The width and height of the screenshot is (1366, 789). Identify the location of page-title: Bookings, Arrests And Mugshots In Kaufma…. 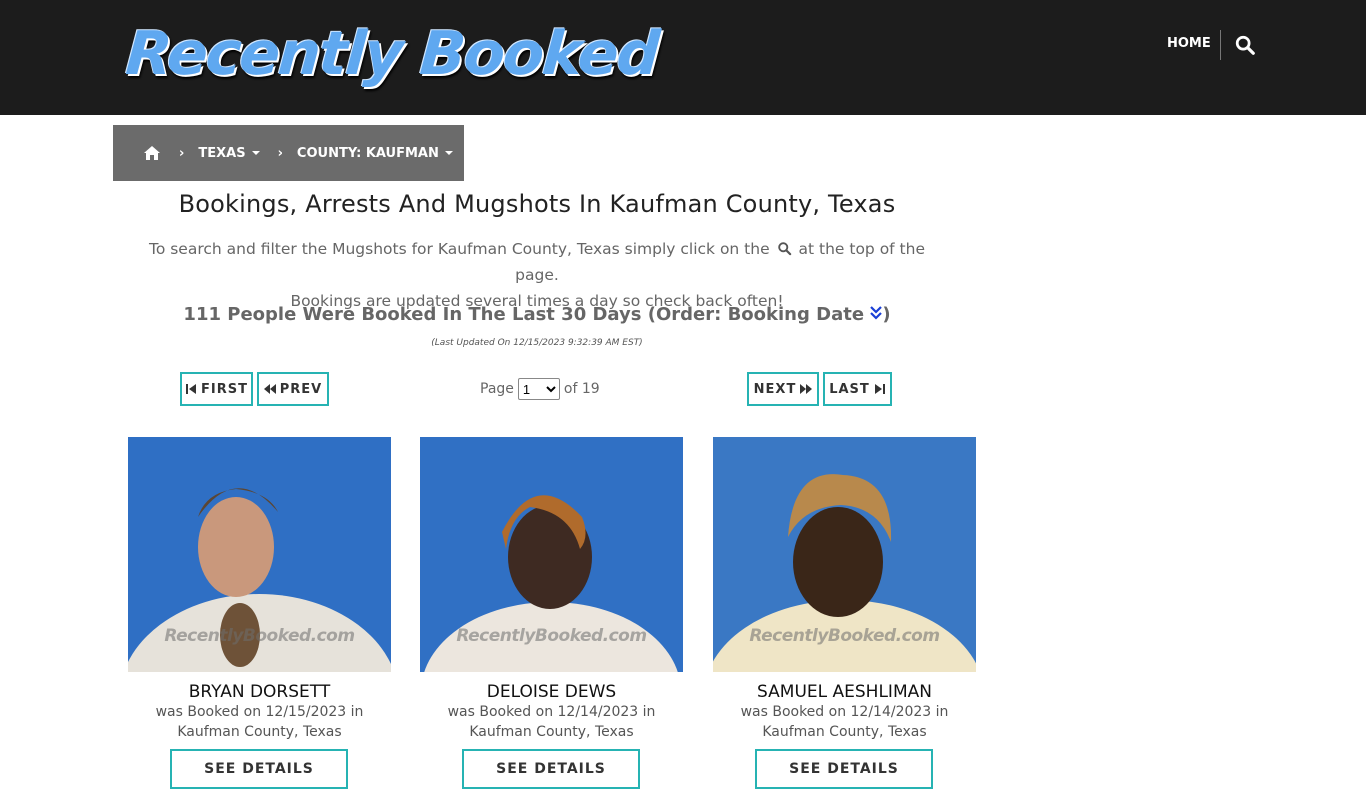
(537, 204).